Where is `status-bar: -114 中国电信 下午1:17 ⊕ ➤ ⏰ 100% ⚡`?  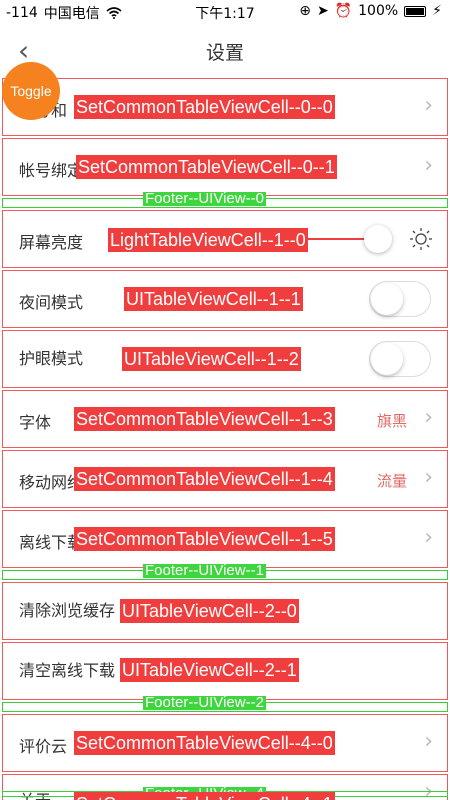
status-bar: -114 中国电信 下午1:17 ⊕ ➤ ⏰ 100% ⚡ is located at coordinates (225, 12).